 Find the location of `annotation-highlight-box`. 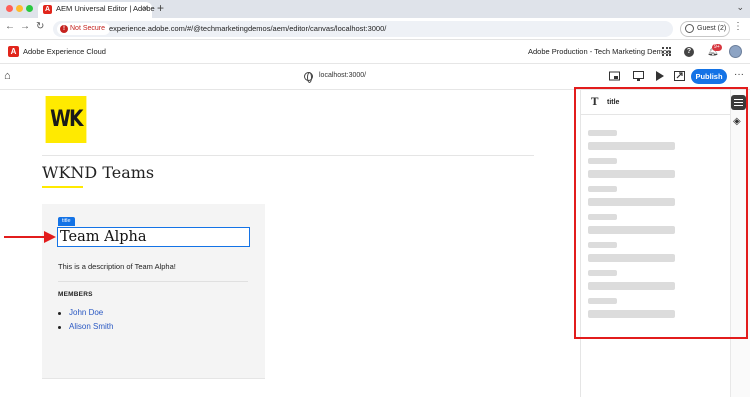

annotation-highlight-box is located at coordinates (661, 213).